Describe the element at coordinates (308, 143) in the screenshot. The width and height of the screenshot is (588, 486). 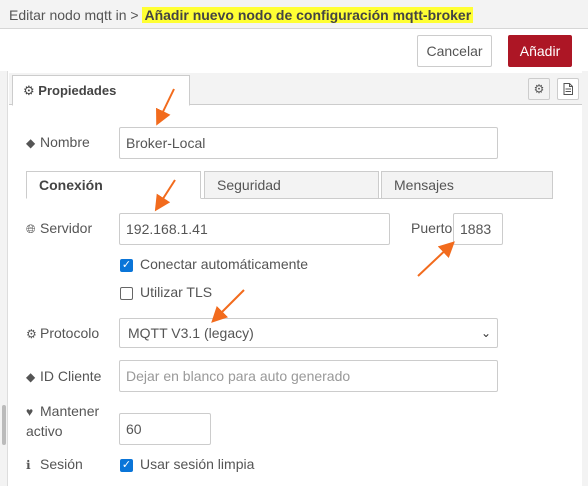
I see `name-input: Broker-Local` at that location.